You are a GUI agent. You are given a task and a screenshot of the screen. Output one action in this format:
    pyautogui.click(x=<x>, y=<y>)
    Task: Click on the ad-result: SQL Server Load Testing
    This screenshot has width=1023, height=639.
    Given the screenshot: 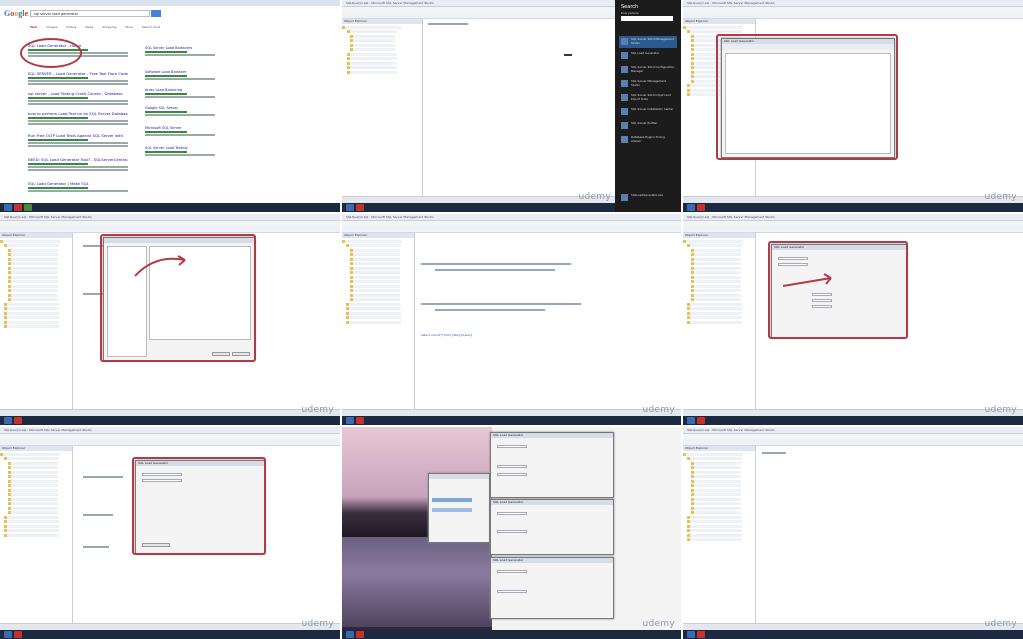 What is the action you would take?
    pyautogui.click(x=180, y=151)
    